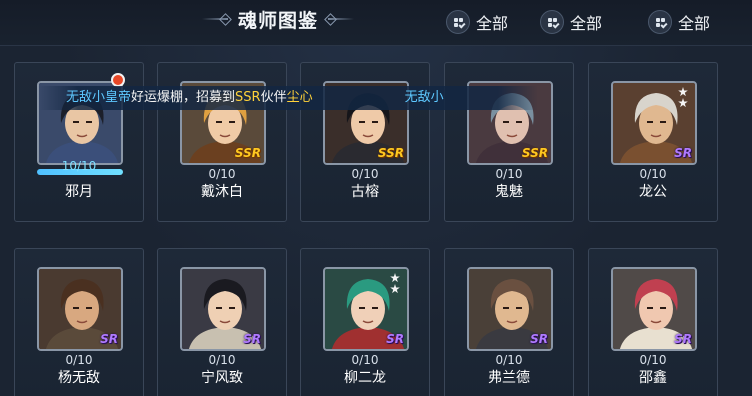  I want to click on shard-count: 10/10, so click(79, 166).